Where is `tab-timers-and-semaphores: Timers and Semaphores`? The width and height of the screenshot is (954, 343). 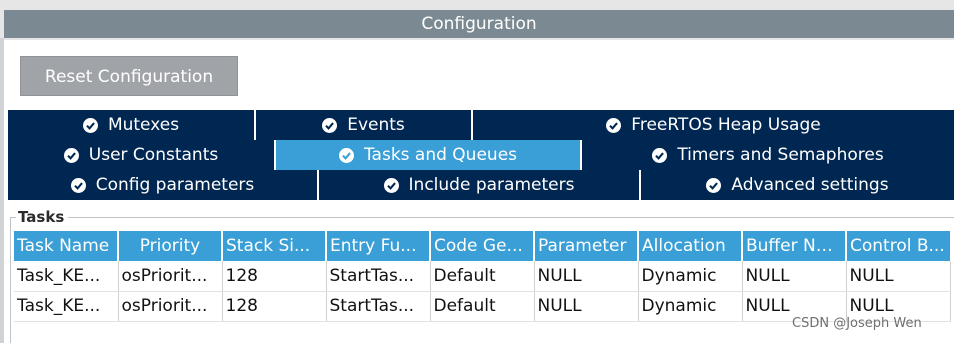 tab-timers-and-semaphores: Timers and Semaphores is located at coordinates (768, 155).